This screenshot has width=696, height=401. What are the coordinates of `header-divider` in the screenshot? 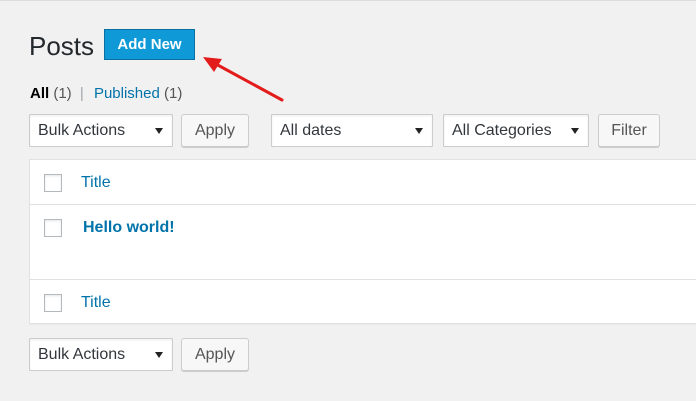 It's located at (363, 204).